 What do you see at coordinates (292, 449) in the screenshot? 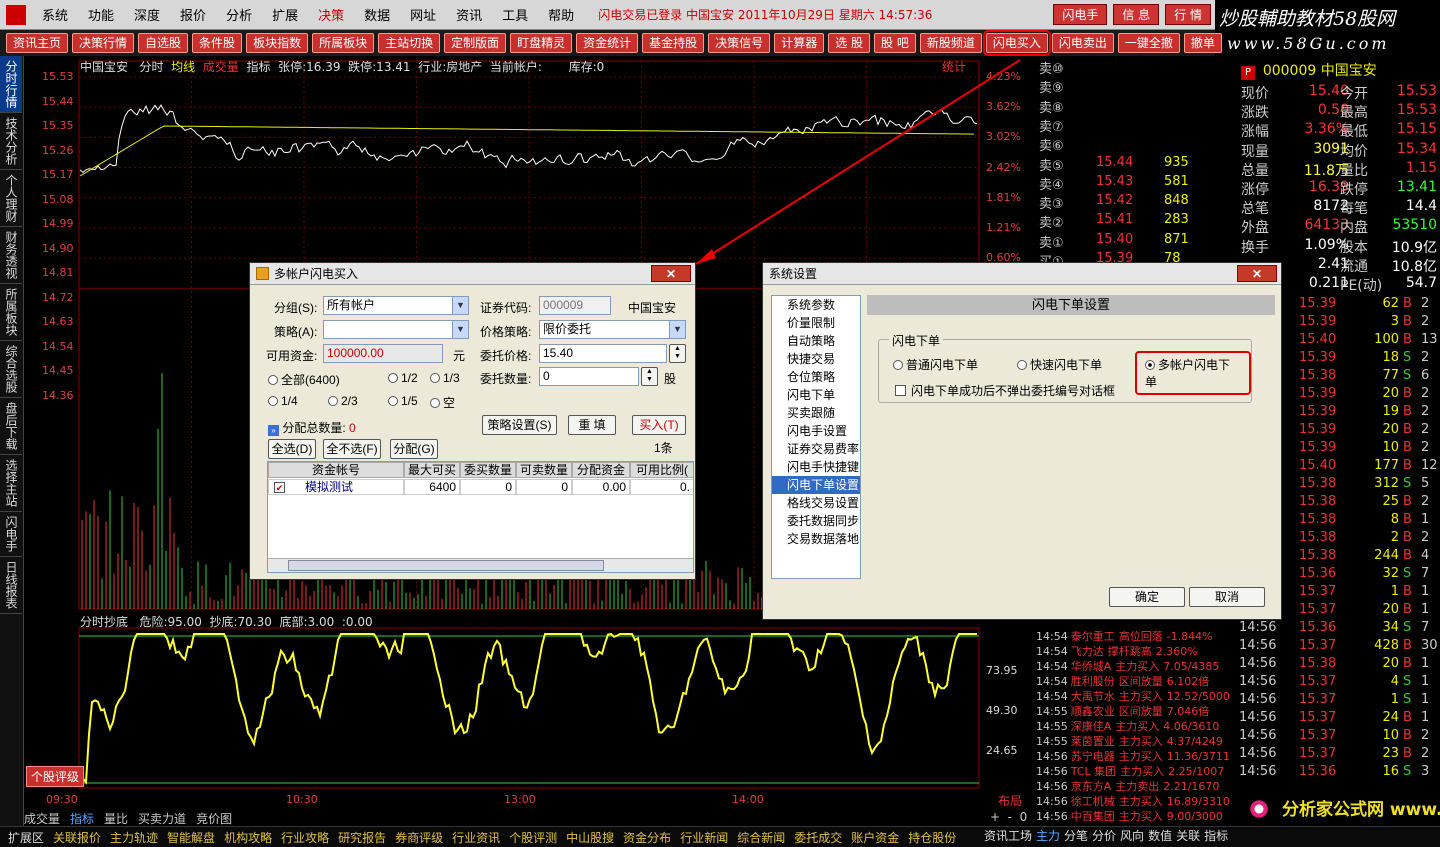
I see `select-all-button: 全选(D)` at bounding box center [292, 449].